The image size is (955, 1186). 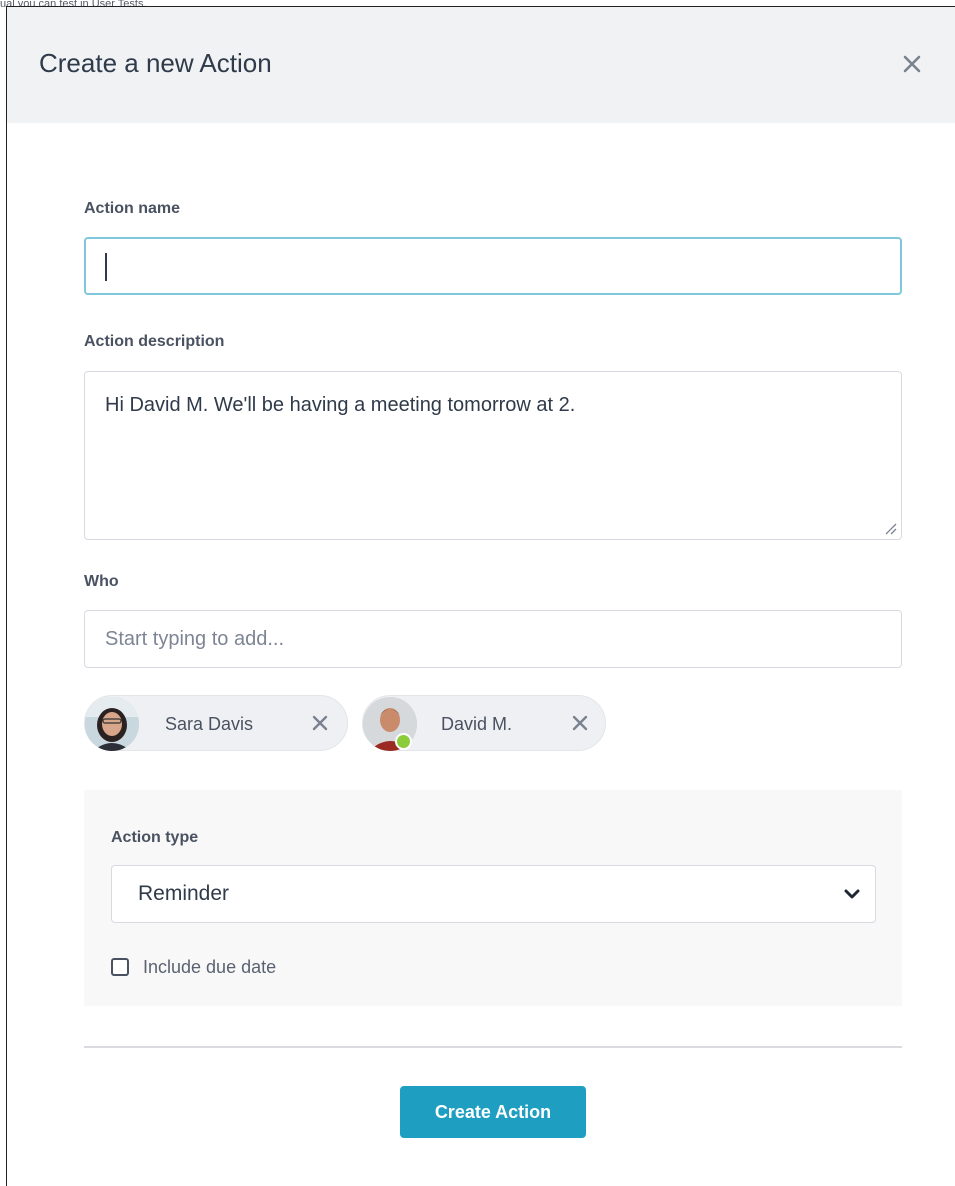 I want to click on include-due-date-checkbox, so click(x=120, y=967).